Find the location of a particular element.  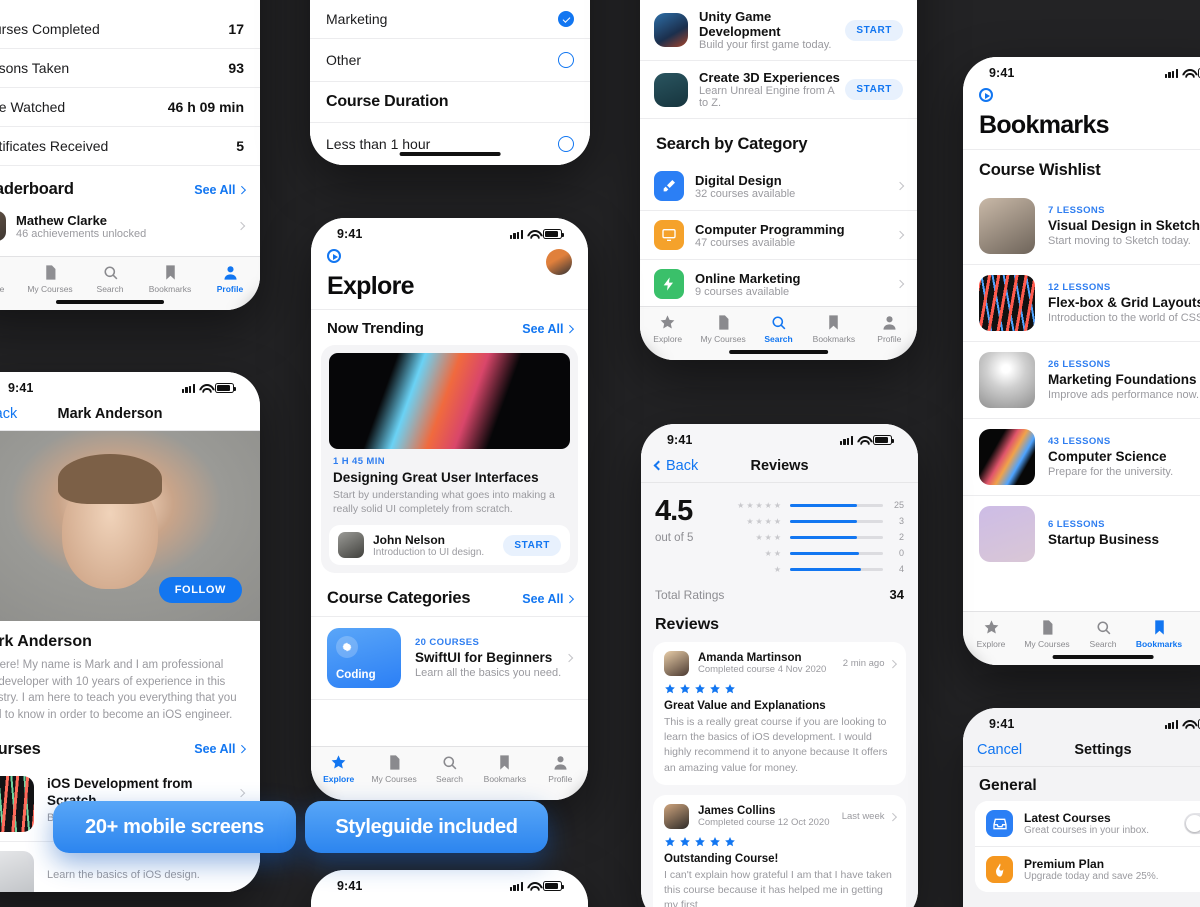

filter-row-marketing: Marketing is located at coordinates (450, 19).